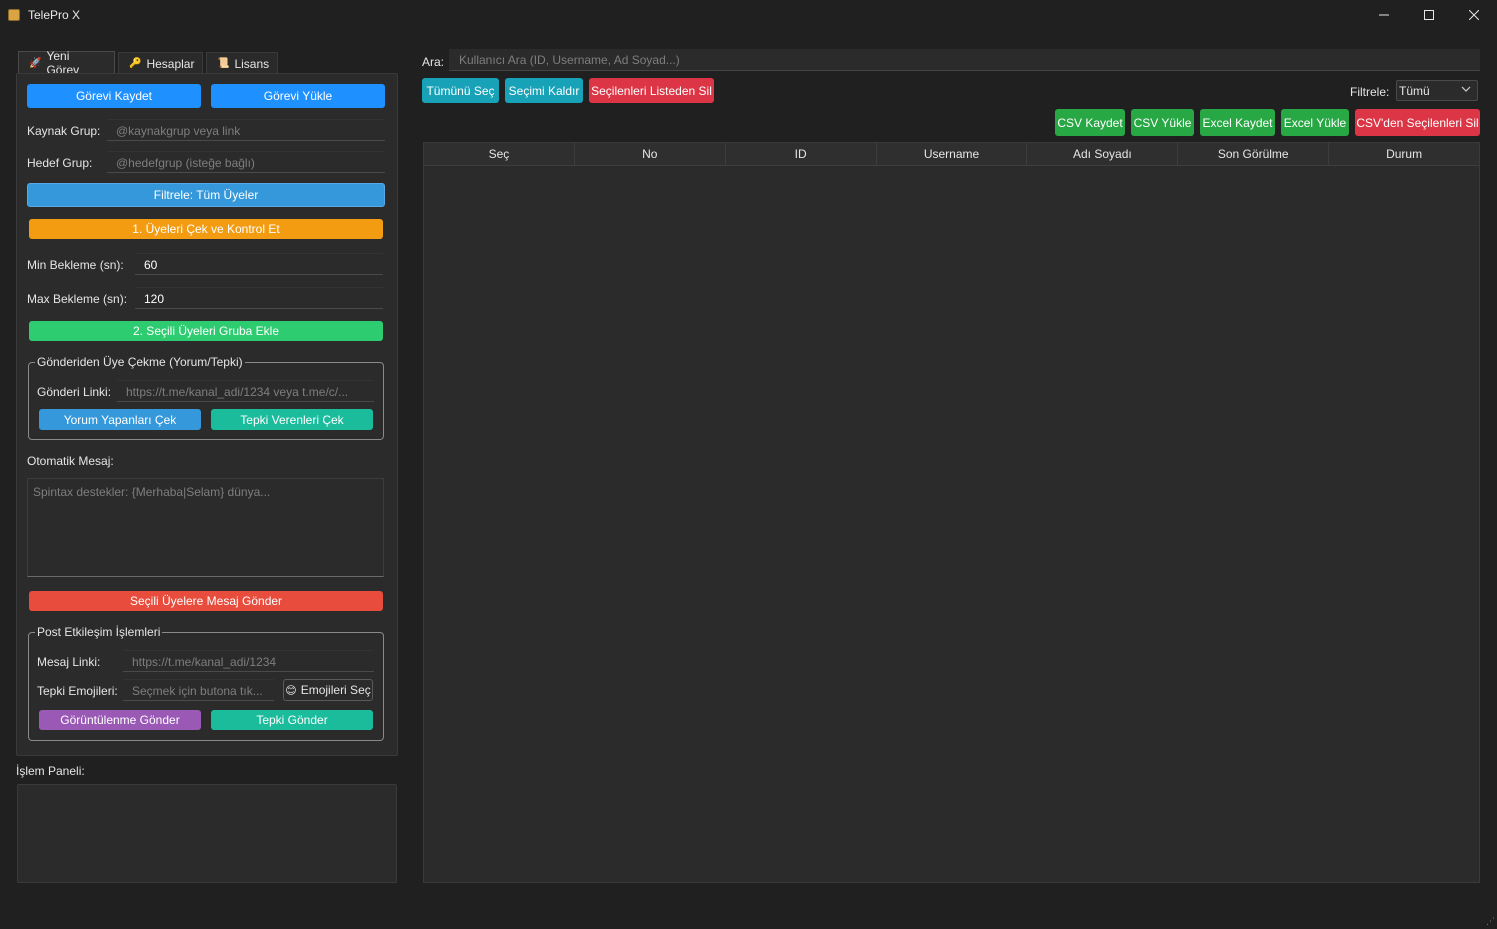 The height and width of the screenshot is (929, 1497). What do you see at coordinates (246, 130) in the screenshot?
I see `source-group-input: @kaynakgrup veya link` at bounding box center [246, 130].